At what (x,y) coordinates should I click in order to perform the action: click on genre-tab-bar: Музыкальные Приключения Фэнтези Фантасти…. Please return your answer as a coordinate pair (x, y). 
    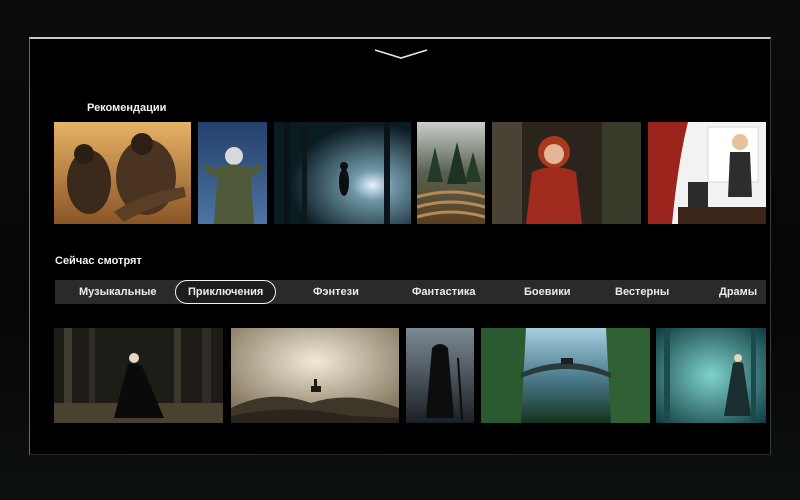
    Looking at the image, I should click on (410, 292).